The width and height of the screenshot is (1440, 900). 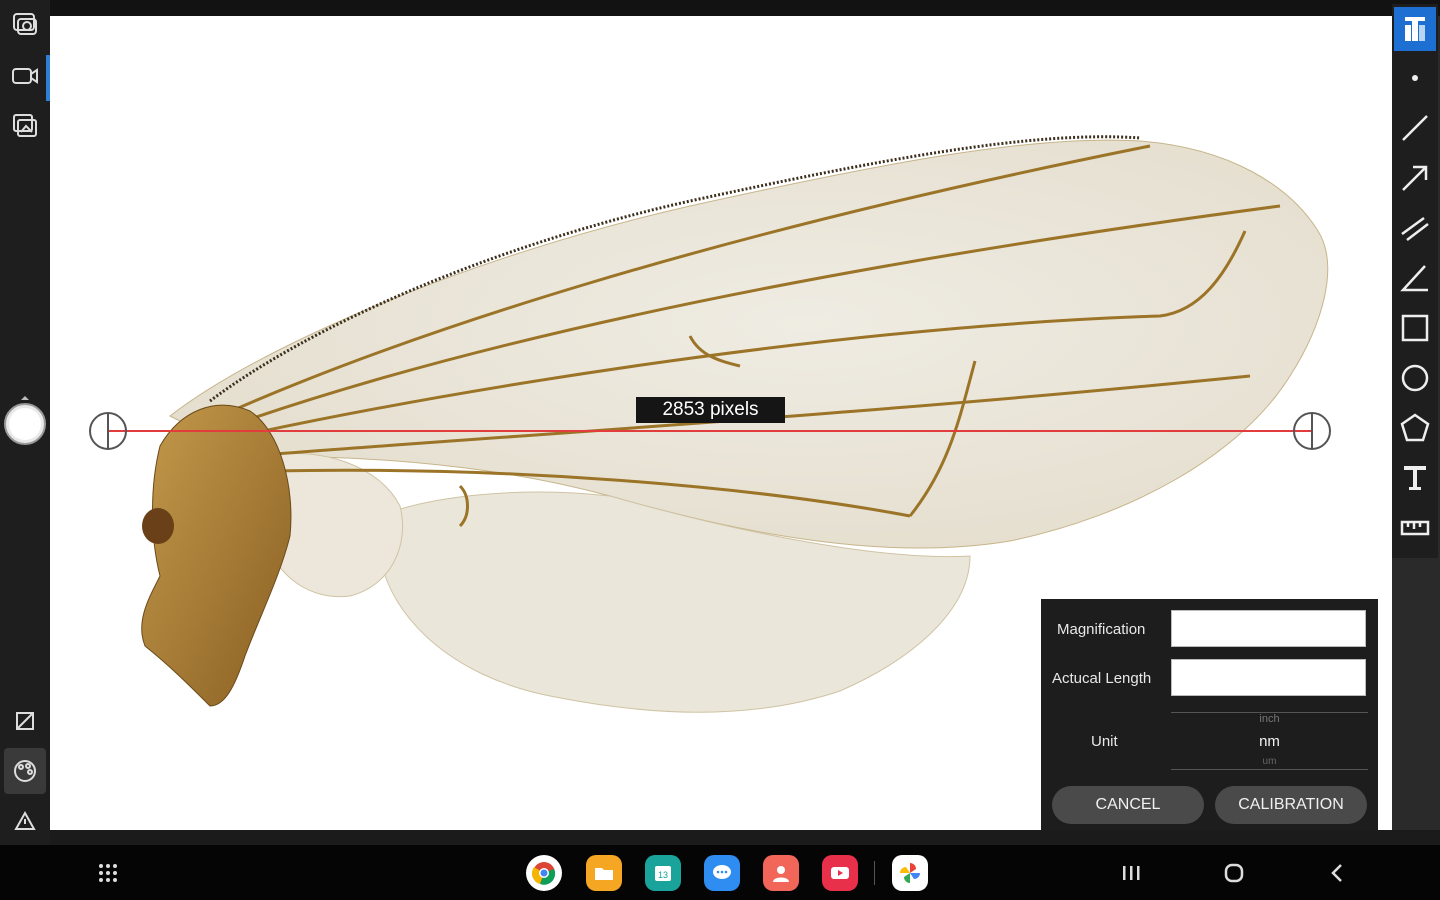 I want to click on home-icon, so click(x=1234, y=873).